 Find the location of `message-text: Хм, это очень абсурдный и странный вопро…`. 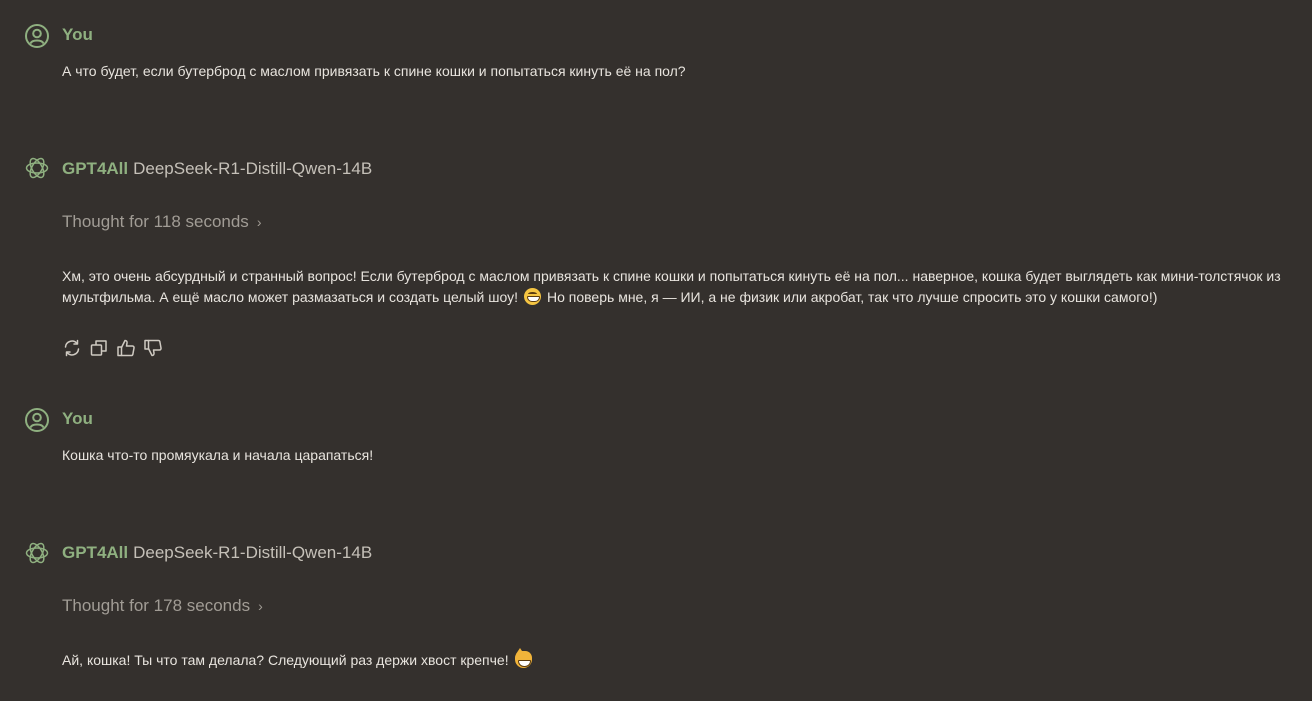

message-text: Хм, это очень абсурдный и странный вопро… is located at coordinates (679, 287).